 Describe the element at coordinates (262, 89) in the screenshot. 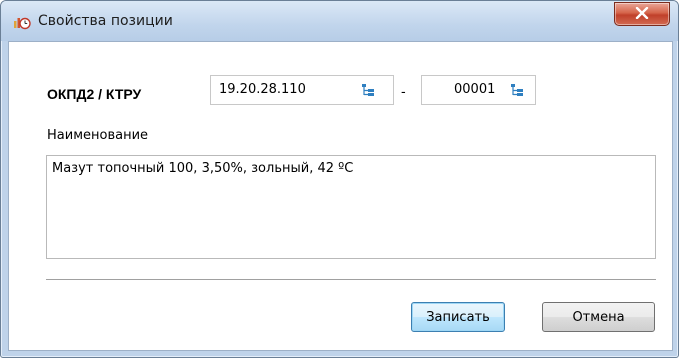

I see `okpd-code-value: 19.20.28.110` at that location.